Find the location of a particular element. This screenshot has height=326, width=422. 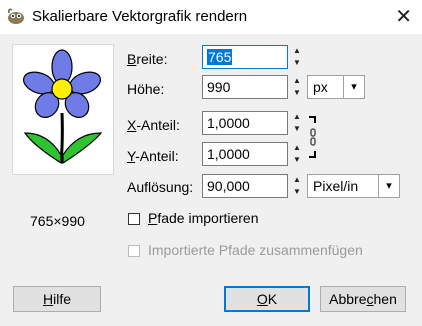

preview-image is located at coordinates (63, 109).